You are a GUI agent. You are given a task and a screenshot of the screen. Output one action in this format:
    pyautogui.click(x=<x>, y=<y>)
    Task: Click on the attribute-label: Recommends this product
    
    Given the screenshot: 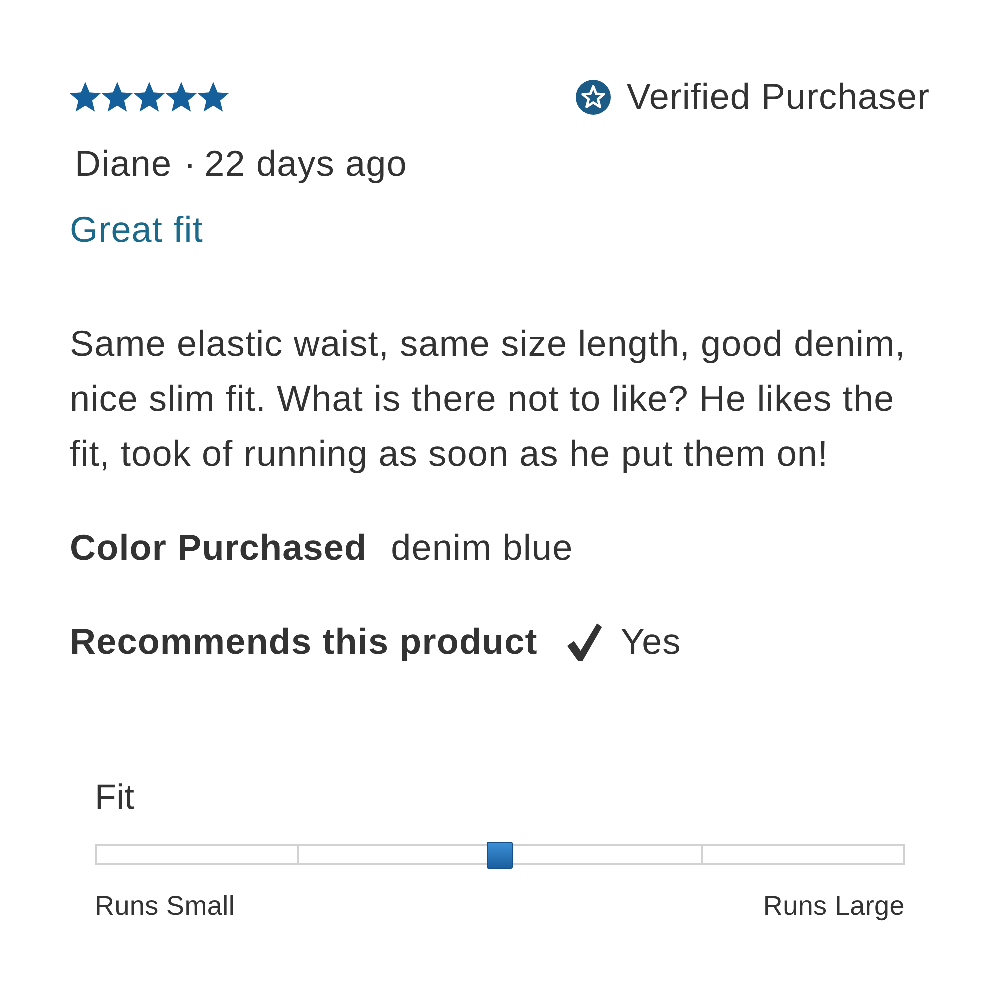 What is the action you would take?
    pyautogui.click(x=304, y=642)
    